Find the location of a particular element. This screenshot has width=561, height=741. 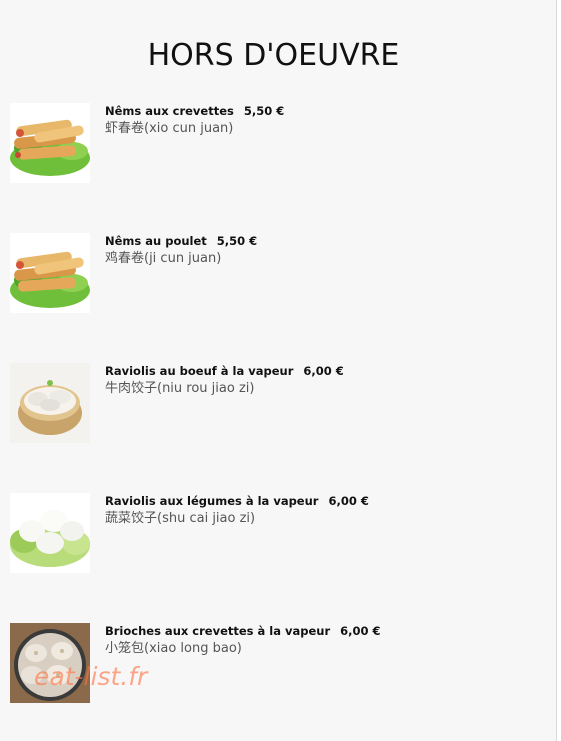

dumplings-on-lettuce-icon is located at coordinates (50, 533).